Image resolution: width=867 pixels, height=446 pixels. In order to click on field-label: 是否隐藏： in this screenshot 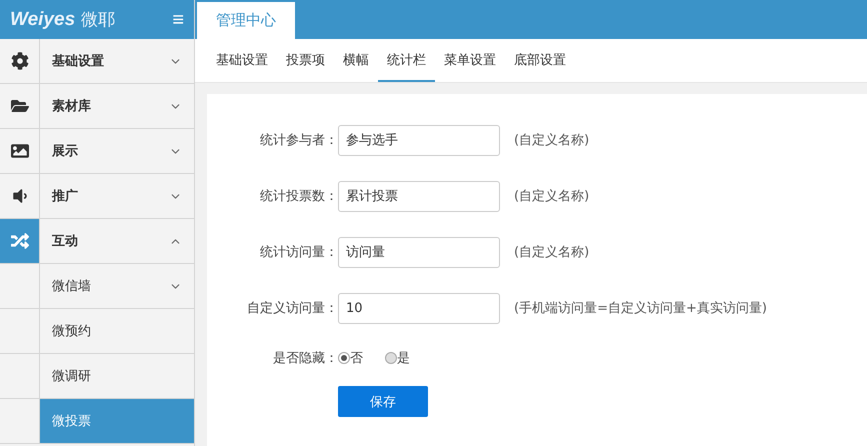, I will do `click(305, 358)`.